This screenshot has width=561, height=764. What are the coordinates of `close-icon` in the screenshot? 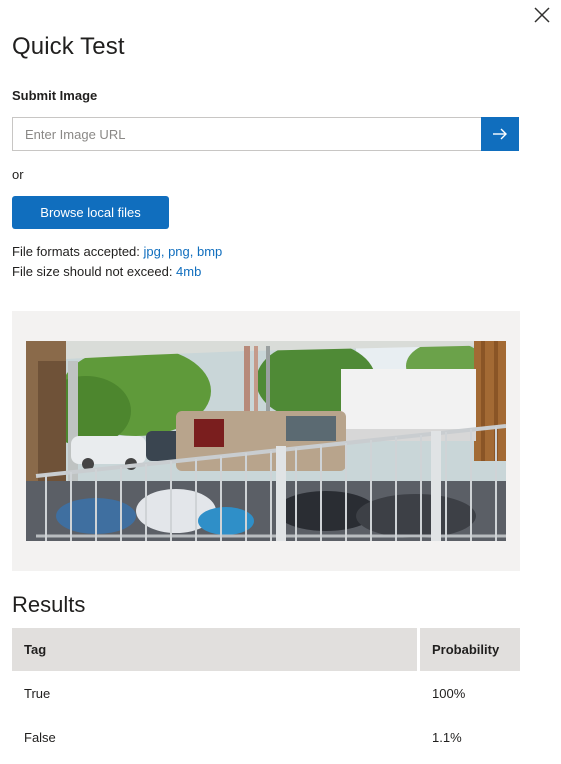 It's located at (542, 15).